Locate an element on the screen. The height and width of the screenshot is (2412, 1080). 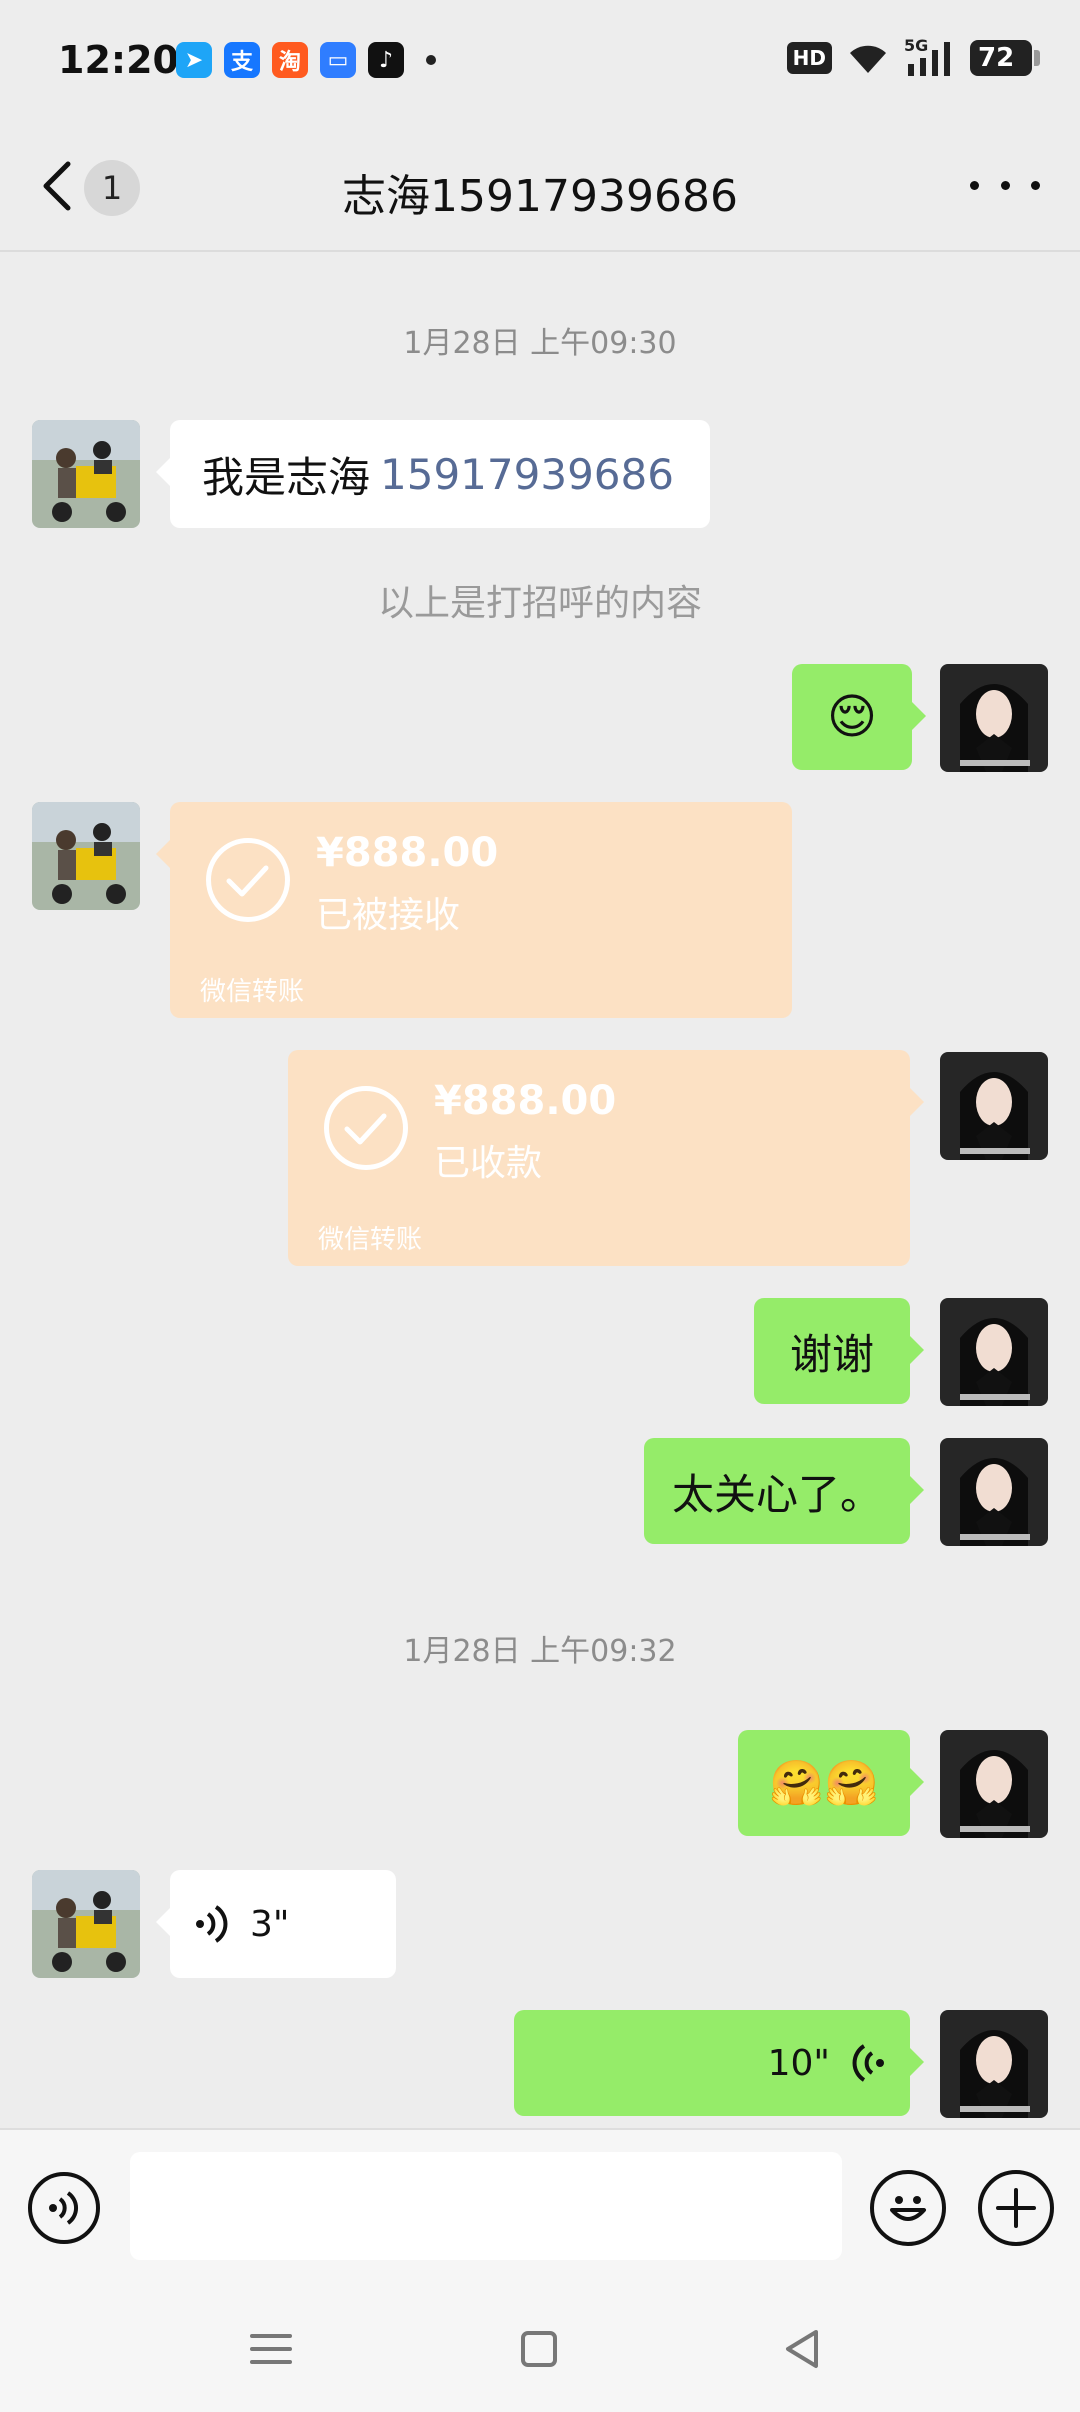
home-icon is located at coordinates (539, 2349).